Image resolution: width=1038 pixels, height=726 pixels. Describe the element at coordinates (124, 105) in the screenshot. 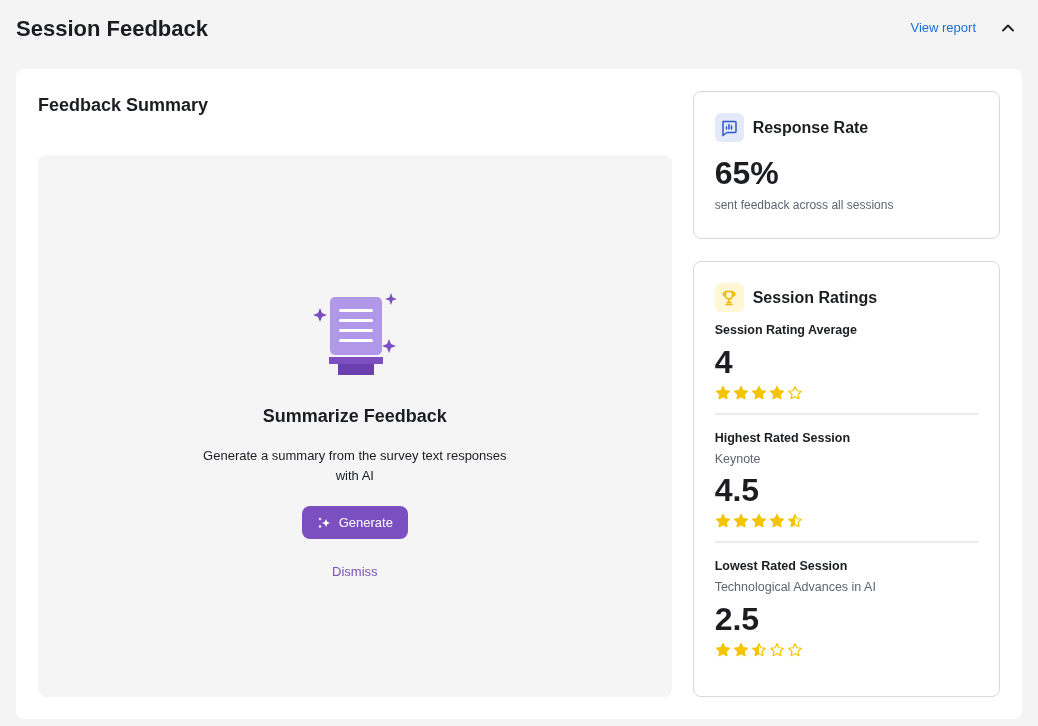

I see `section-title: Feedback Summary` at that location.